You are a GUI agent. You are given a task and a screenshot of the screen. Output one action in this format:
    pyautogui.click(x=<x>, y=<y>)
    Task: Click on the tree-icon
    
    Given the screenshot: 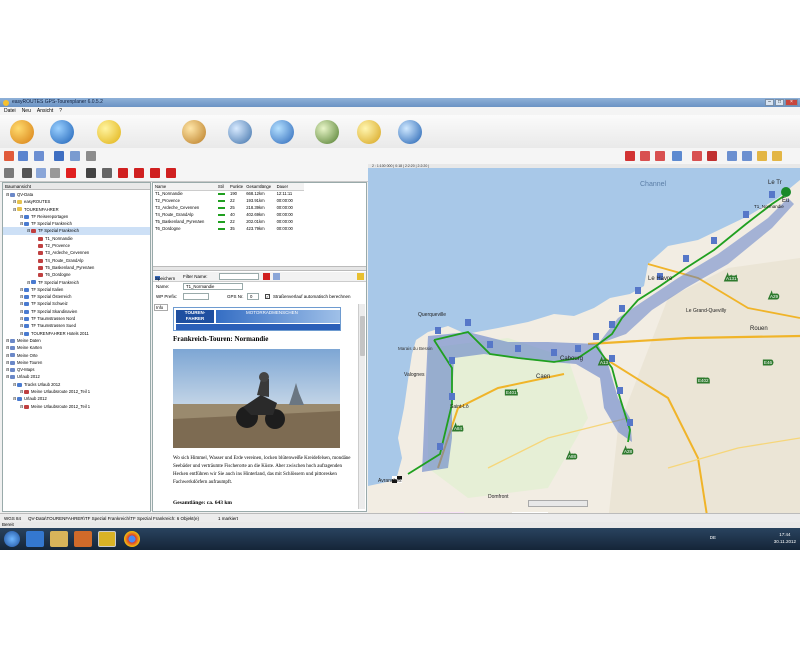 What is the action you would take?
    pyautogui.click(x=39, y=156)
    